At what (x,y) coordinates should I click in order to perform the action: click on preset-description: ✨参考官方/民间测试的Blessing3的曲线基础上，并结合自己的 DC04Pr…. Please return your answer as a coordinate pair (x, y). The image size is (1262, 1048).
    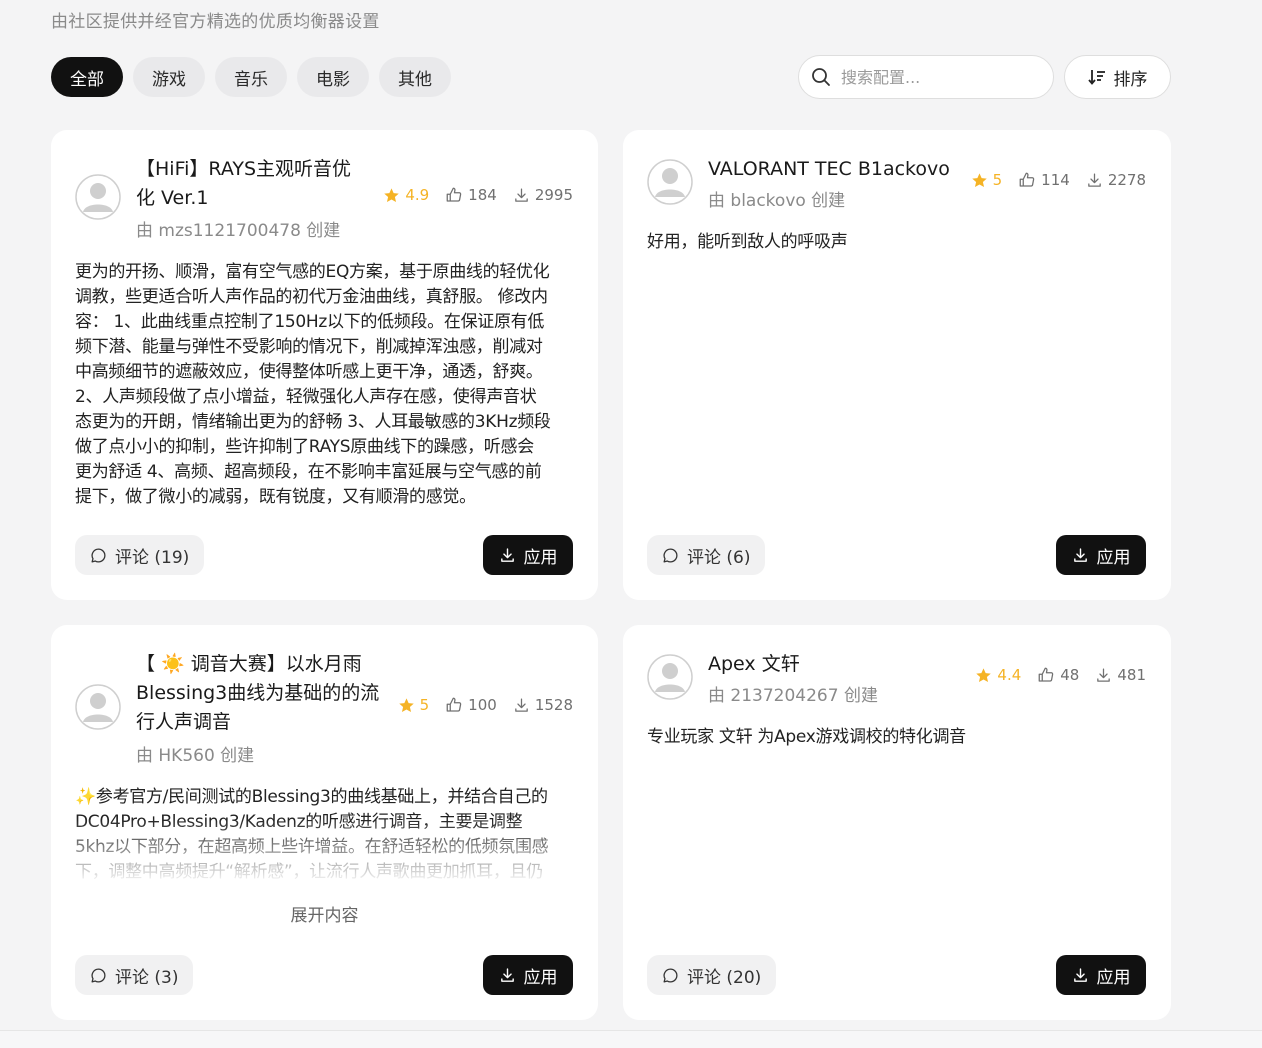
    Looking at the image, I should click on (312, 834).